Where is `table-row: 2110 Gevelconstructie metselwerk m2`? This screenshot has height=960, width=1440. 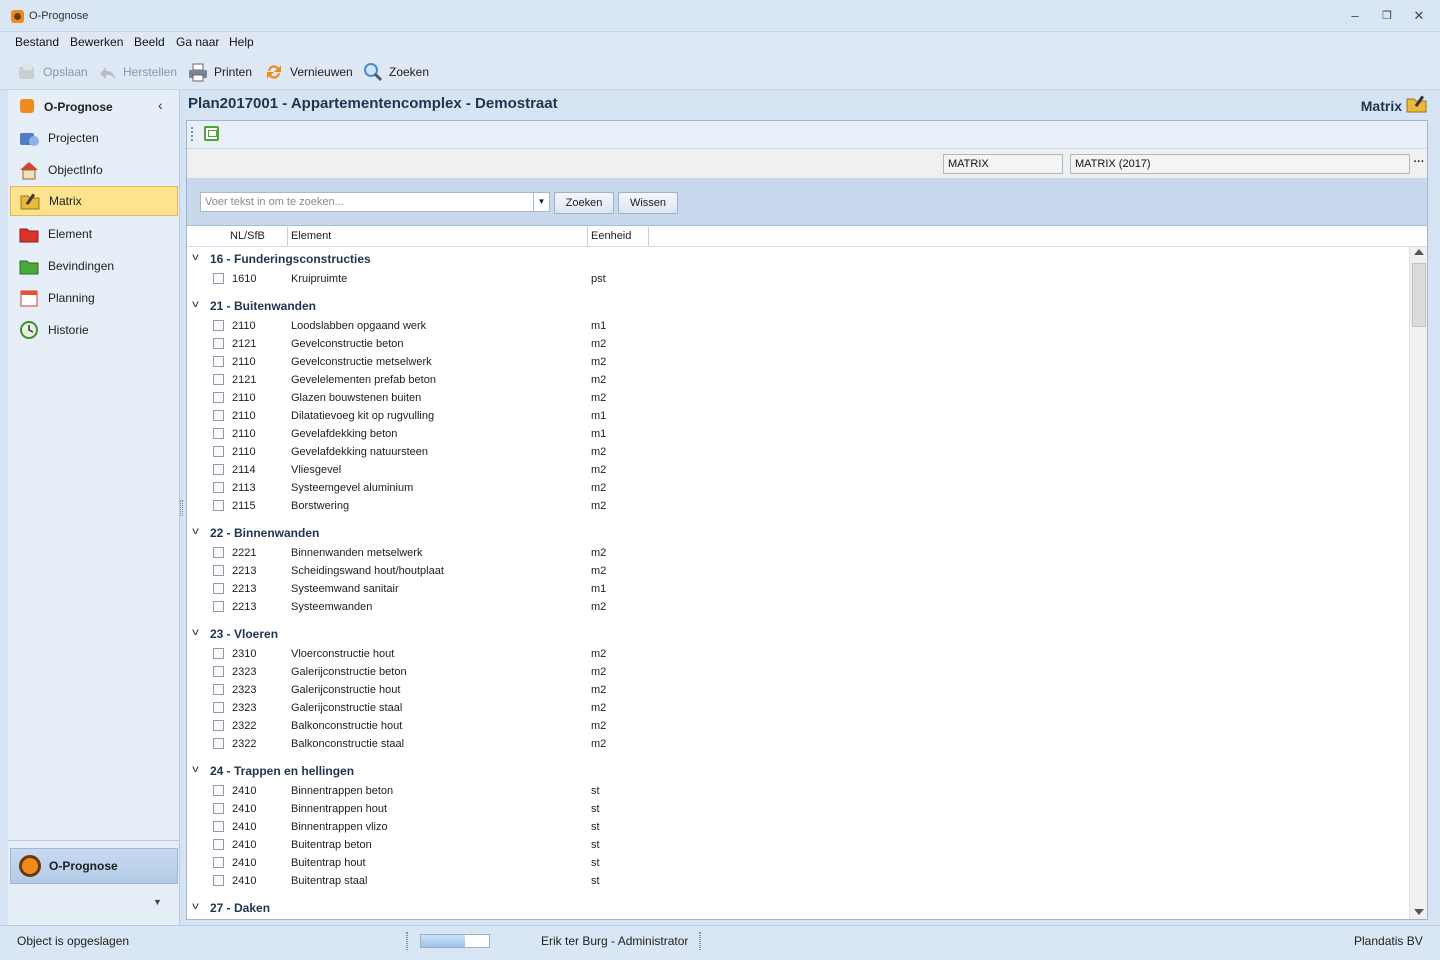 table-row: 2110 Gevelconstructie metselwerk m2 is located at coordinates (798, 362).